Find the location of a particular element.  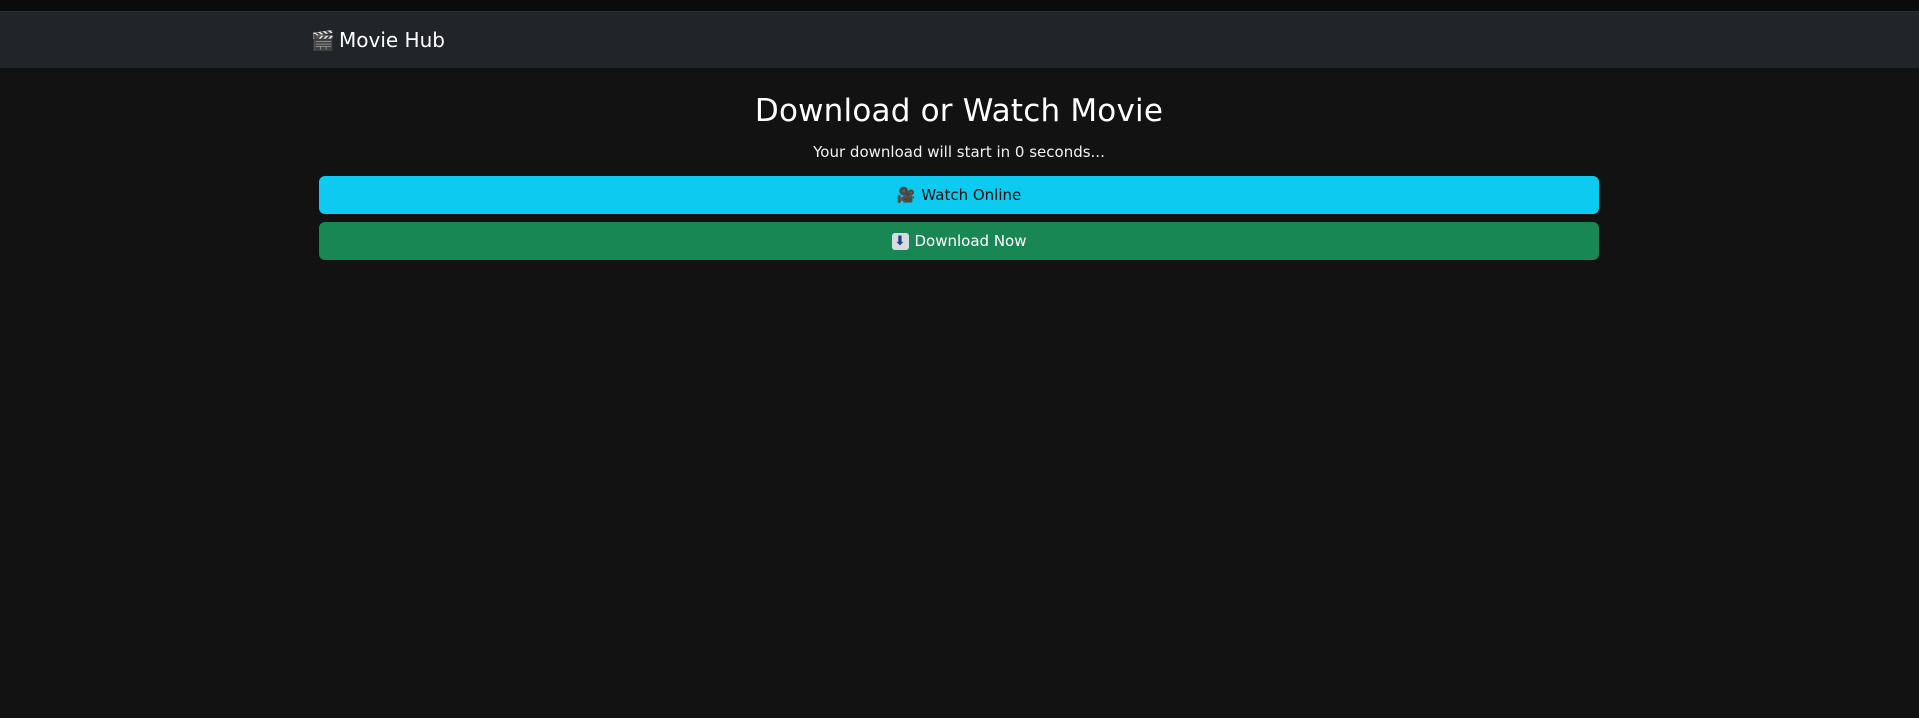

brand-label: Movie Hub is located at coordinates (392, 40).